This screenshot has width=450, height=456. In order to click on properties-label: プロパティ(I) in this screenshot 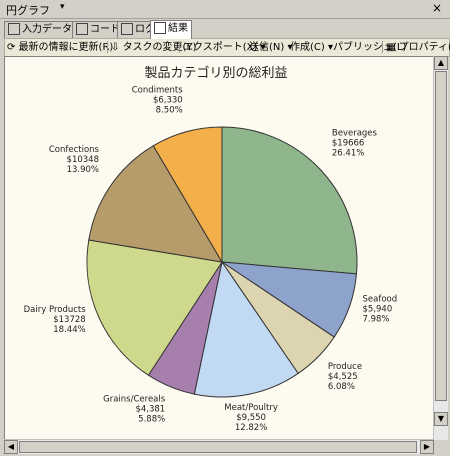, I will do `click(424, 47)`.